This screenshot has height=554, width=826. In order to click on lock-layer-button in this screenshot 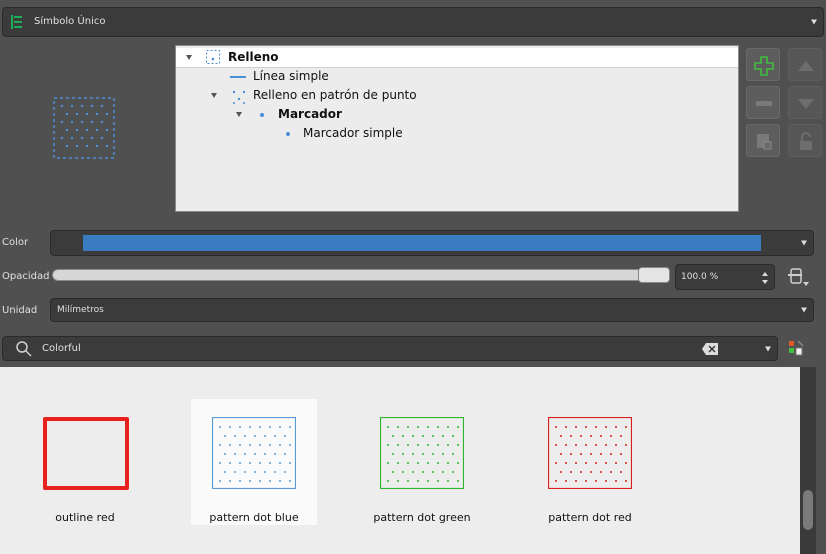, I will do `click(805, 140)`.